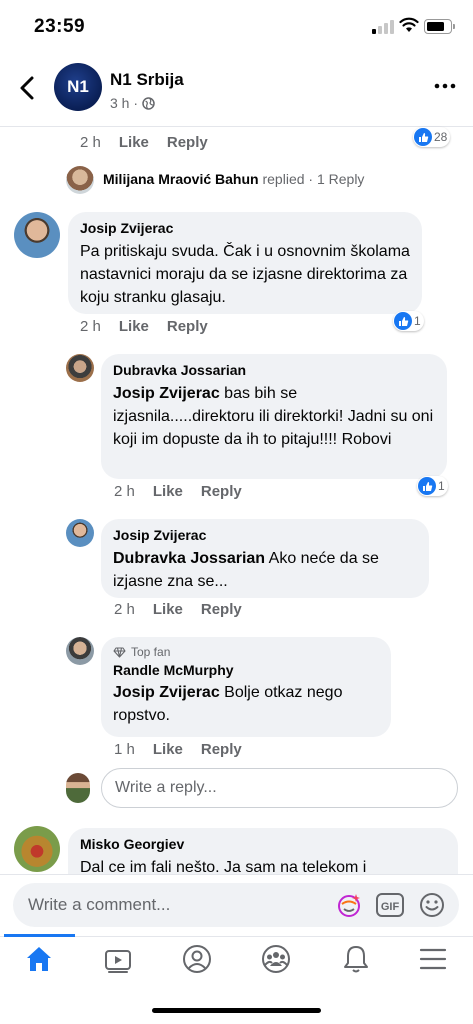  I want to click on post-meta: 3 h ·, so click(132, 103).